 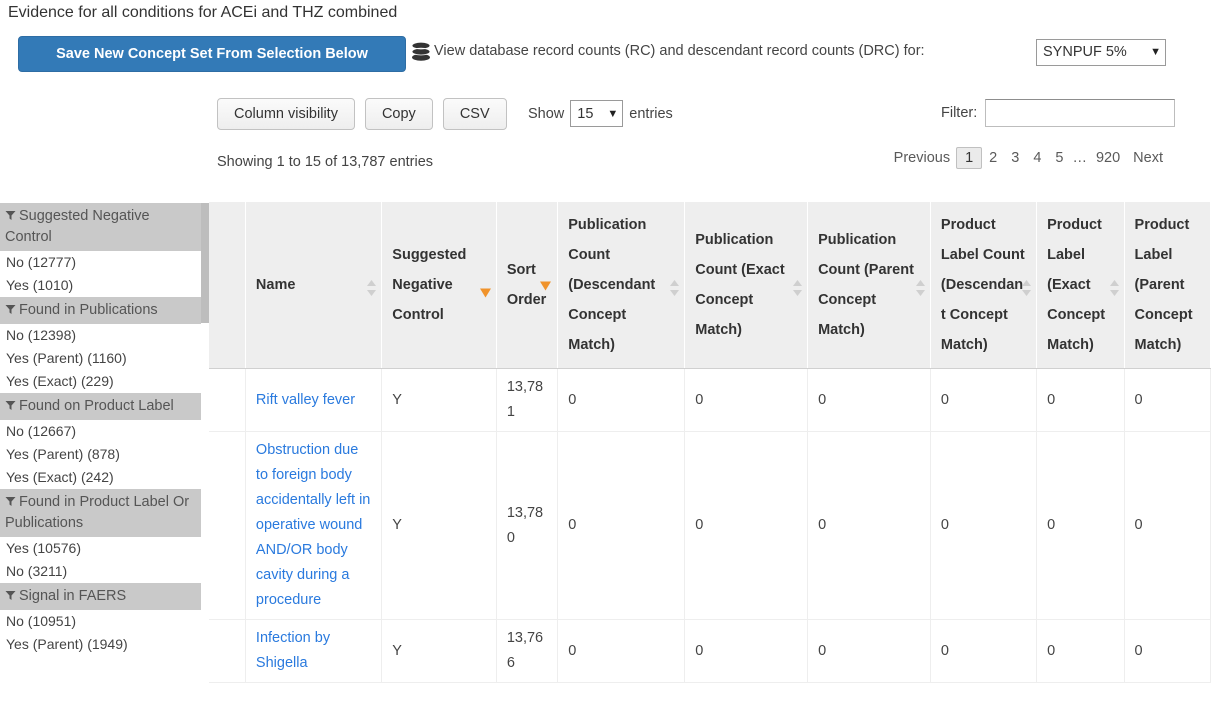 What do you see at coordinates (597, 113) in the screenshot?
I see `page-length-select: 15 ▼` at bounding box center [597, 113].